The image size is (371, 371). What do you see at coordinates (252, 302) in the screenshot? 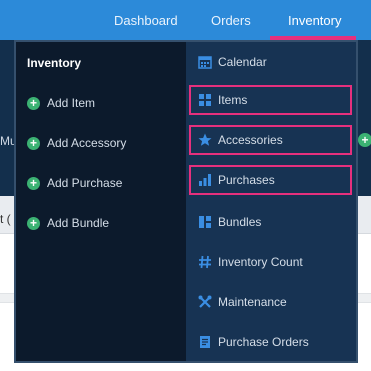
I see `maintenance-label: Maintenance` at bounding box center [252, 302].